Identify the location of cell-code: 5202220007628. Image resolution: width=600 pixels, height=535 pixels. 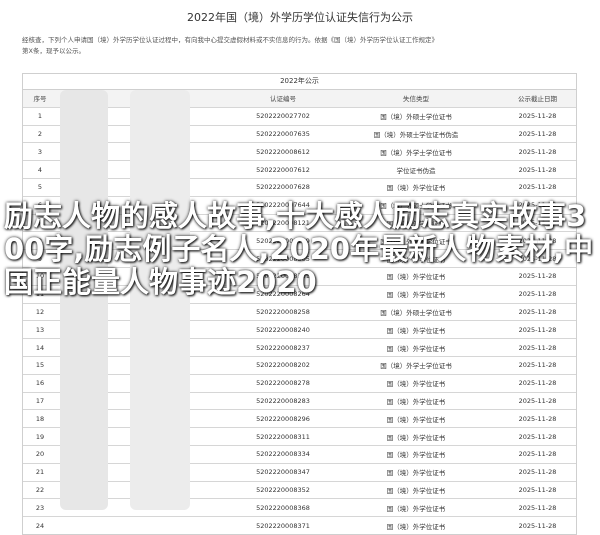
(283, 187).